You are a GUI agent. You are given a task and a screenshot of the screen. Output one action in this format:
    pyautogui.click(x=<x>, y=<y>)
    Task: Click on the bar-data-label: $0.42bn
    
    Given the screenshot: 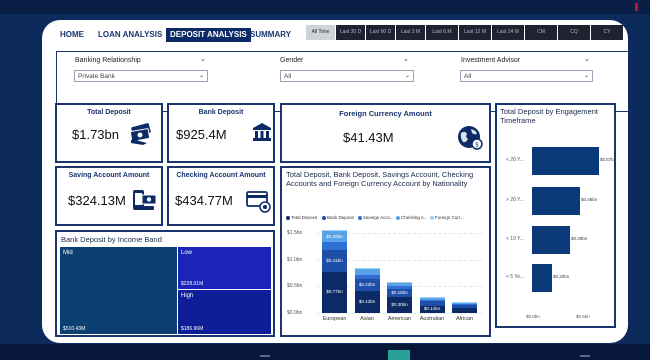 What is the action you would take?
    pyautogui.click(x=367, y=301)
    